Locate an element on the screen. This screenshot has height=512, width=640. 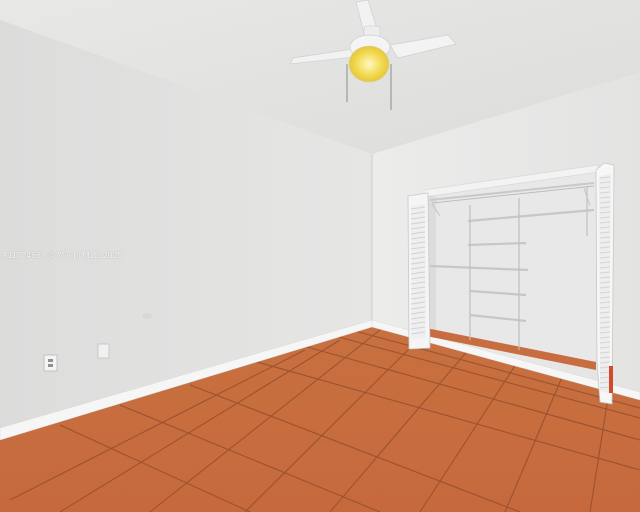
wall-plate is located at coordinates (103, 351).